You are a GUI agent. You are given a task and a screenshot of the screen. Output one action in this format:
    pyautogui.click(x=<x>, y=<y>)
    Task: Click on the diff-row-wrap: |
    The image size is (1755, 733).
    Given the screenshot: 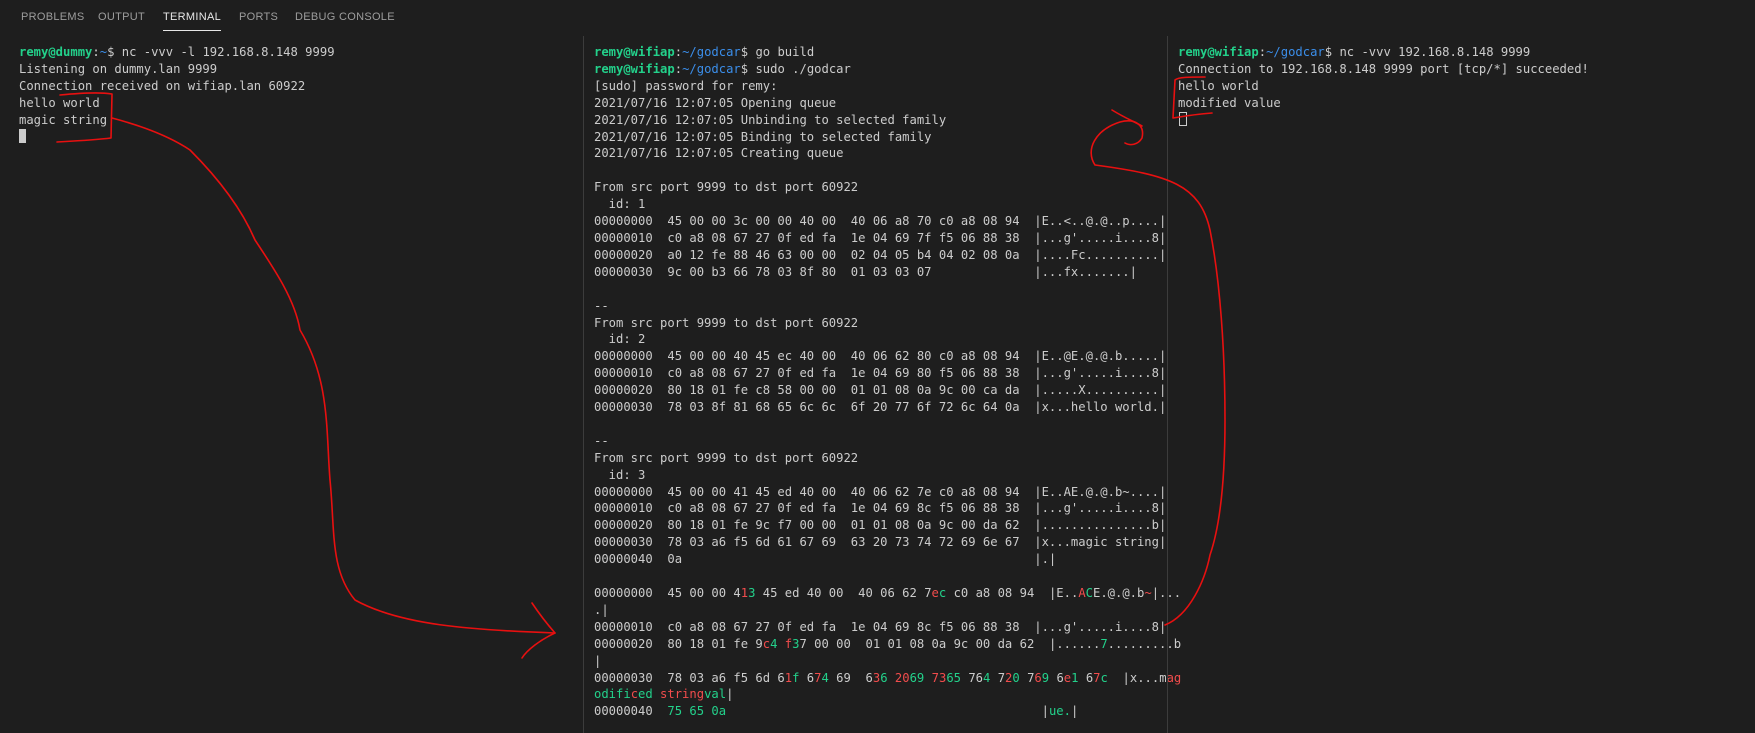 What is the action you would take?
    pyautogui.click(x=598, y=660)
    